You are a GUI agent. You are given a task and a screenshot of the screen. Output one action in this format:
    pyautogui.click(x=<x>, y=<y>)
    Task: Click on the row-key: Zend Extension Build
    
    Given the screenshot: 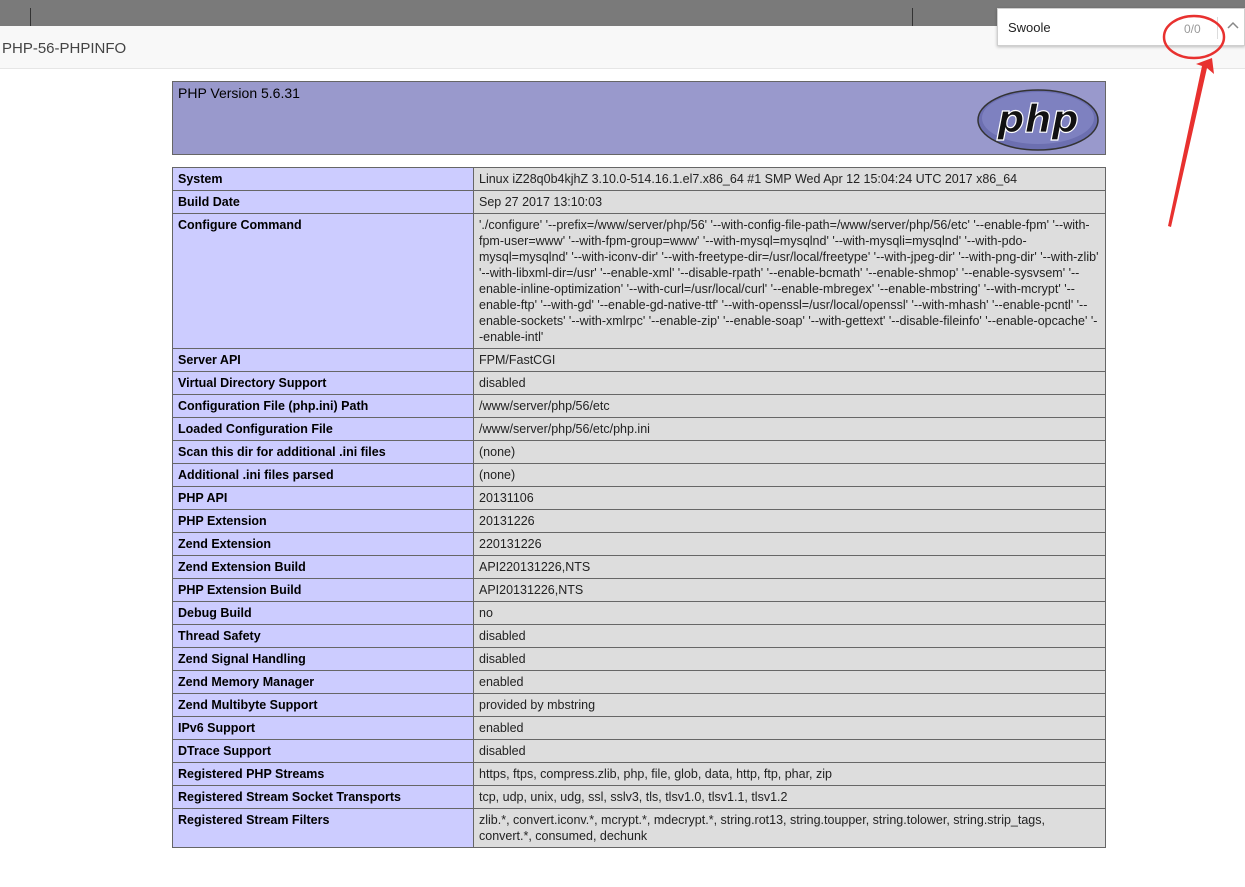 What is the action you would take?
    pyautogui.click(x=323, y=567)
    